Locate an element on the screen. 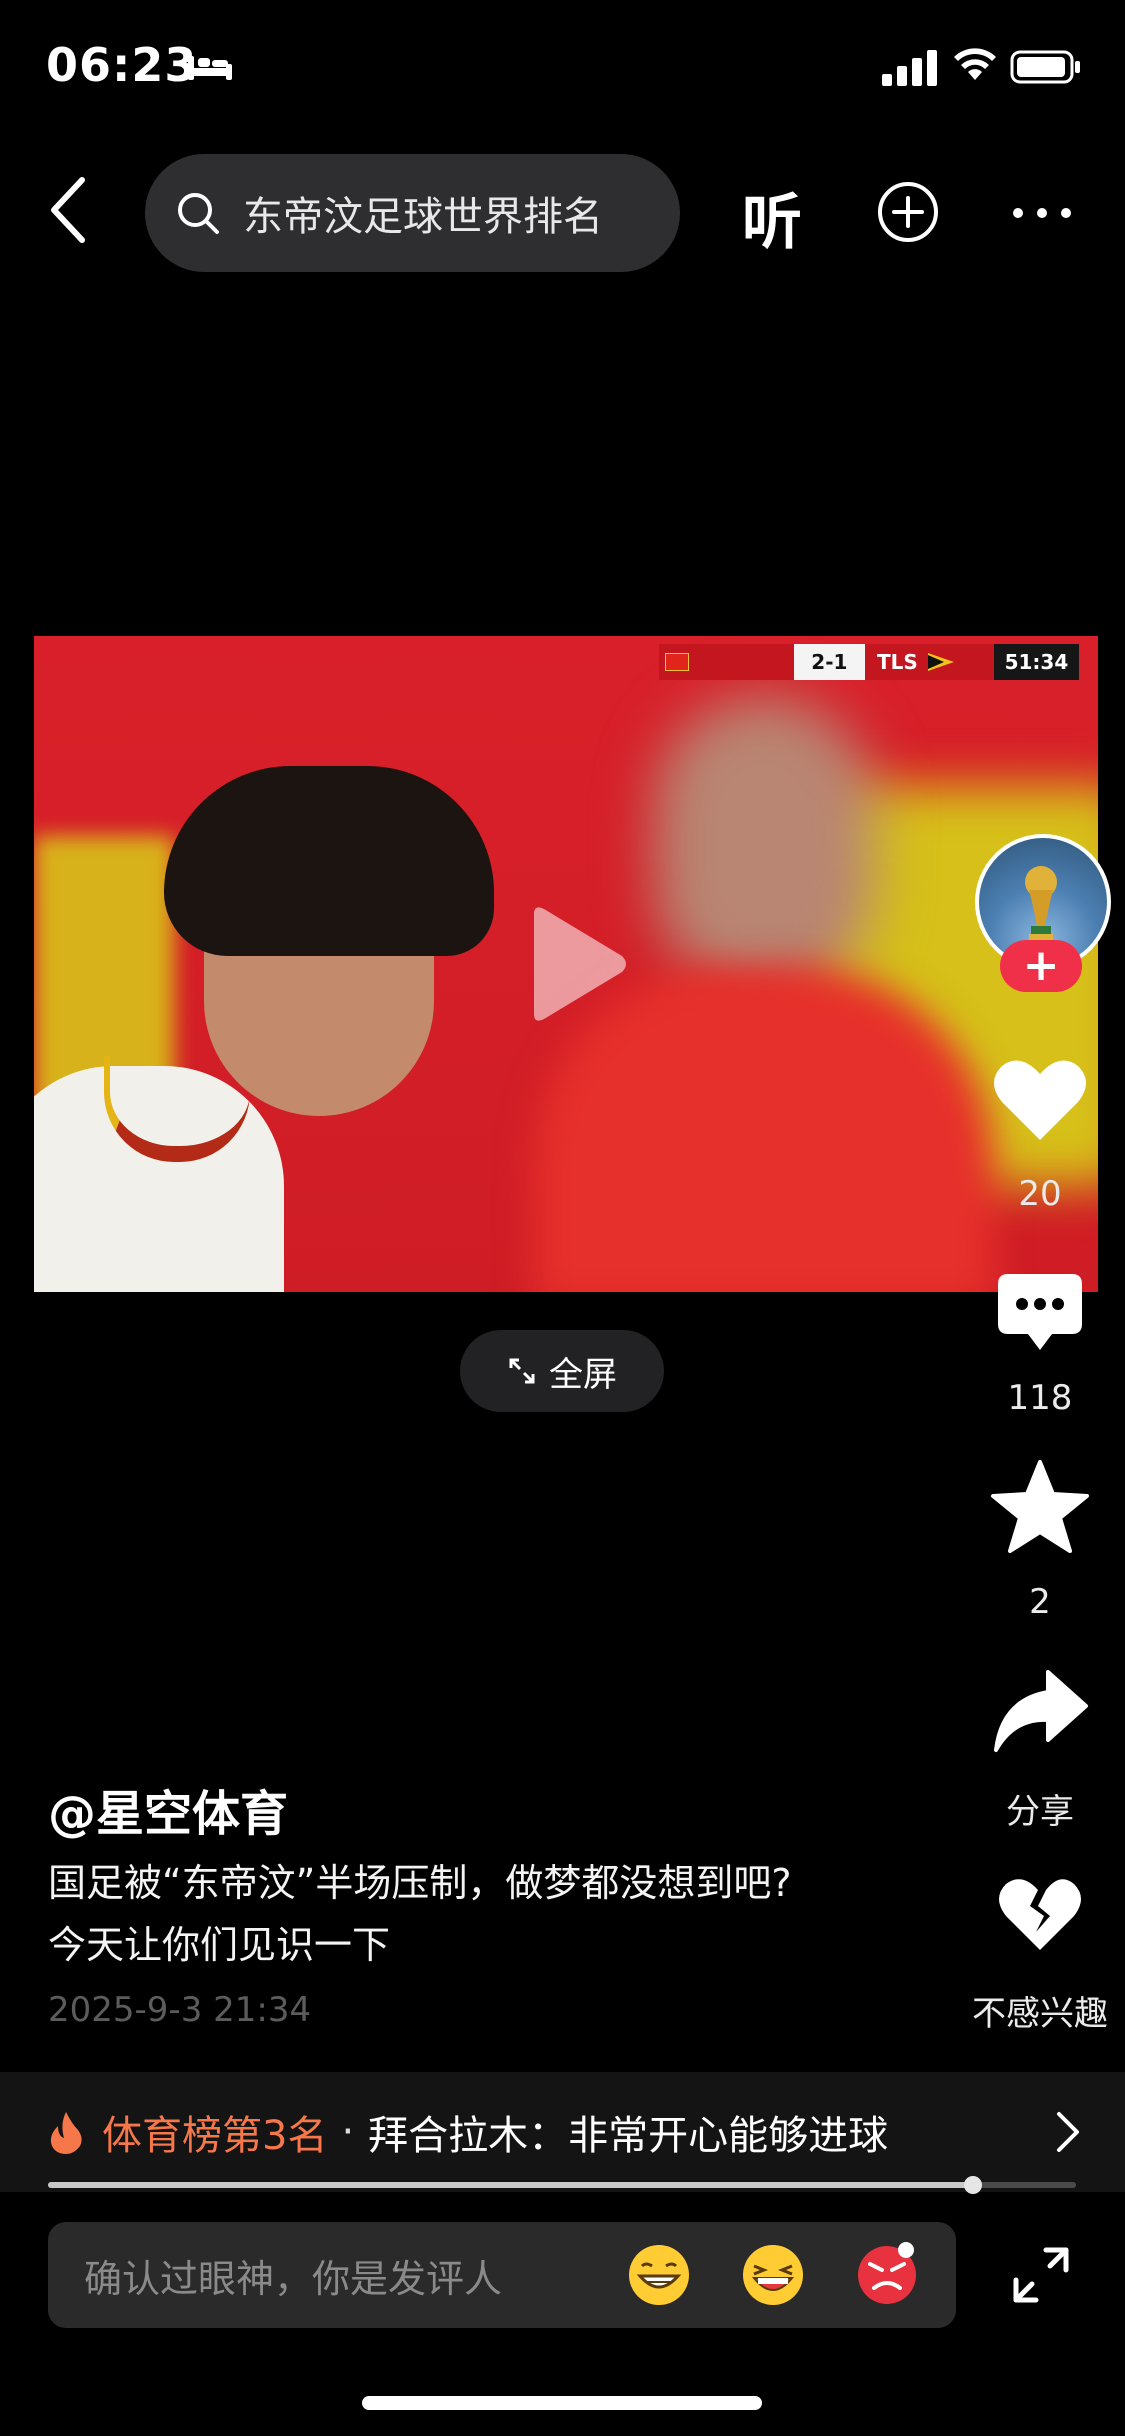 This screenshot has width=1125, height=2436. fire-icon is located at coordinates (66, 2133).